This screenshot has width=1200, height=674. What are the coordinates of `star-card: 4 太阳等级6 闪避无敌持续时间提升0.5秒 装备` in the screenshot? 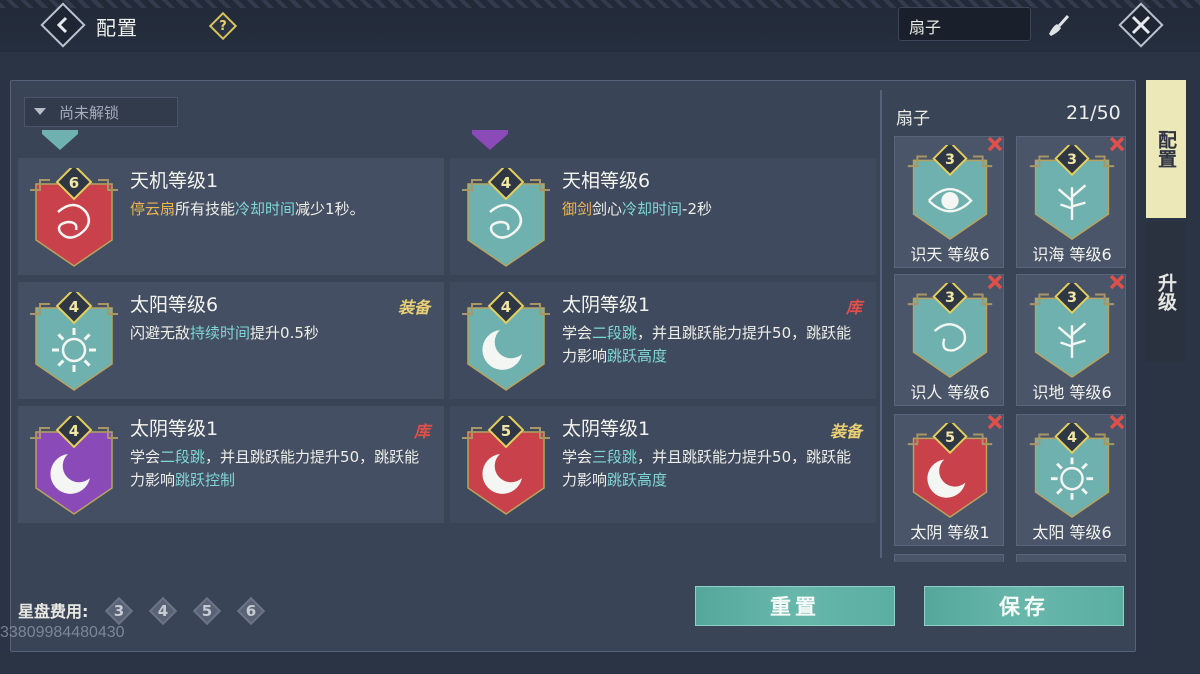 It's located at (231, 340).